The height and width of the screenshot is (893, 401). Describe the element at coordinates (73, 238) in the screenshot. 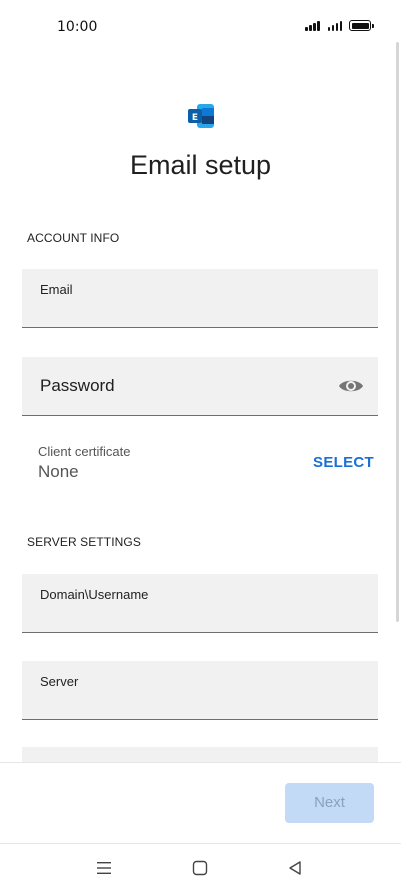

I see `section-account-info: ACCOUNT INFO` at that location.